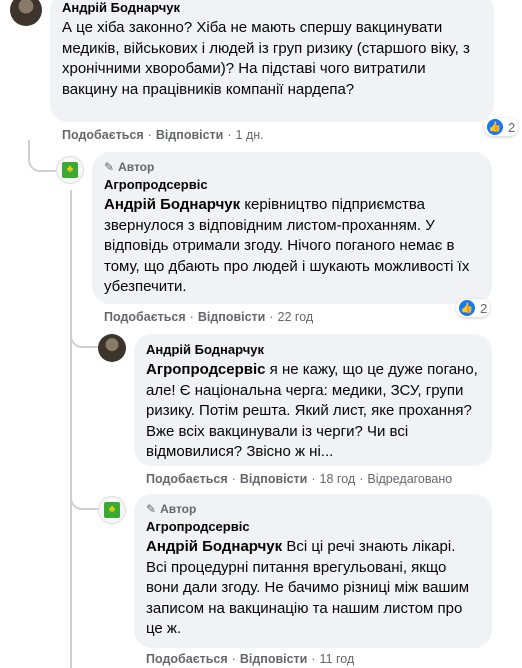  I want to click on comment-actions: Подобається · Відповісти · 11 год, so click(250, 659).